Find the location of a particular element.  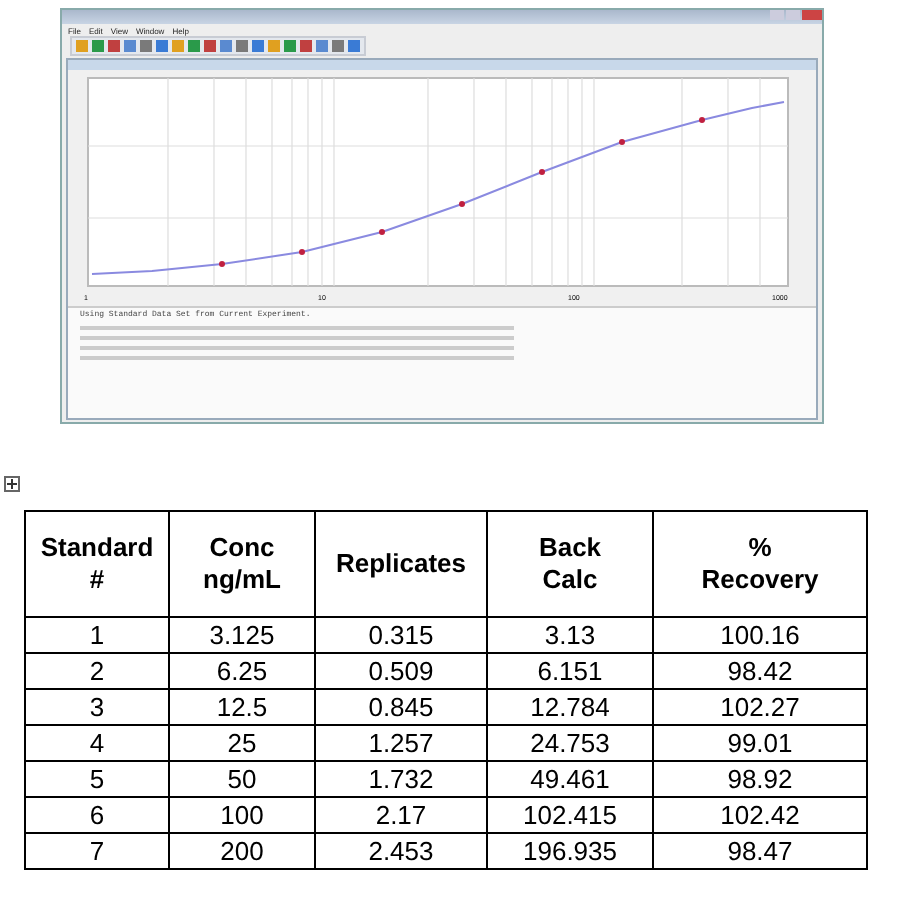

table-cell: 3 is located at coordinates (97, 707).